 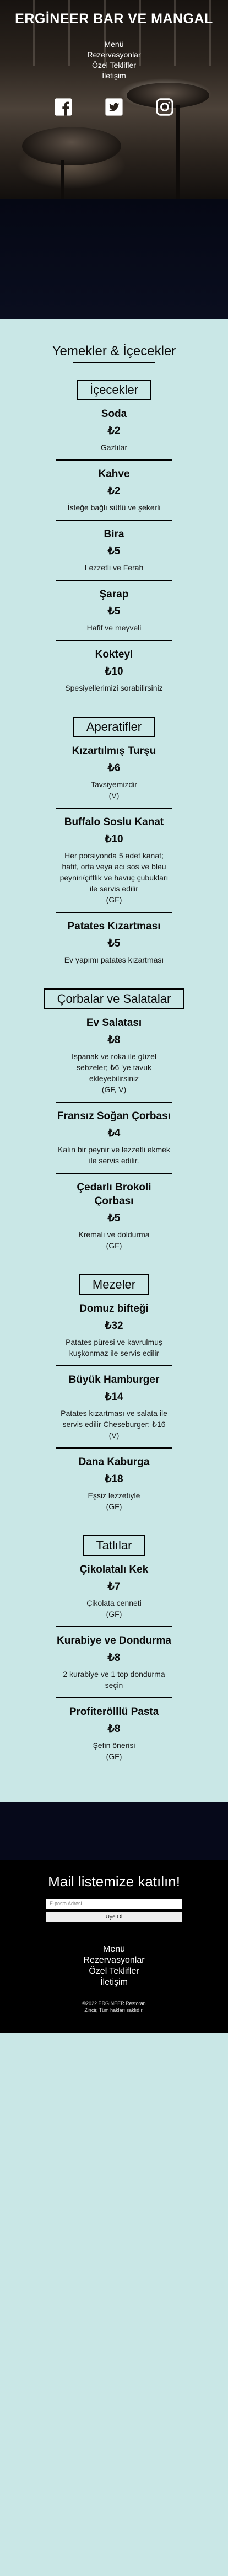 I want to click on category-title: Çorbalar ve Salatalar, so click(x=114, y=998).